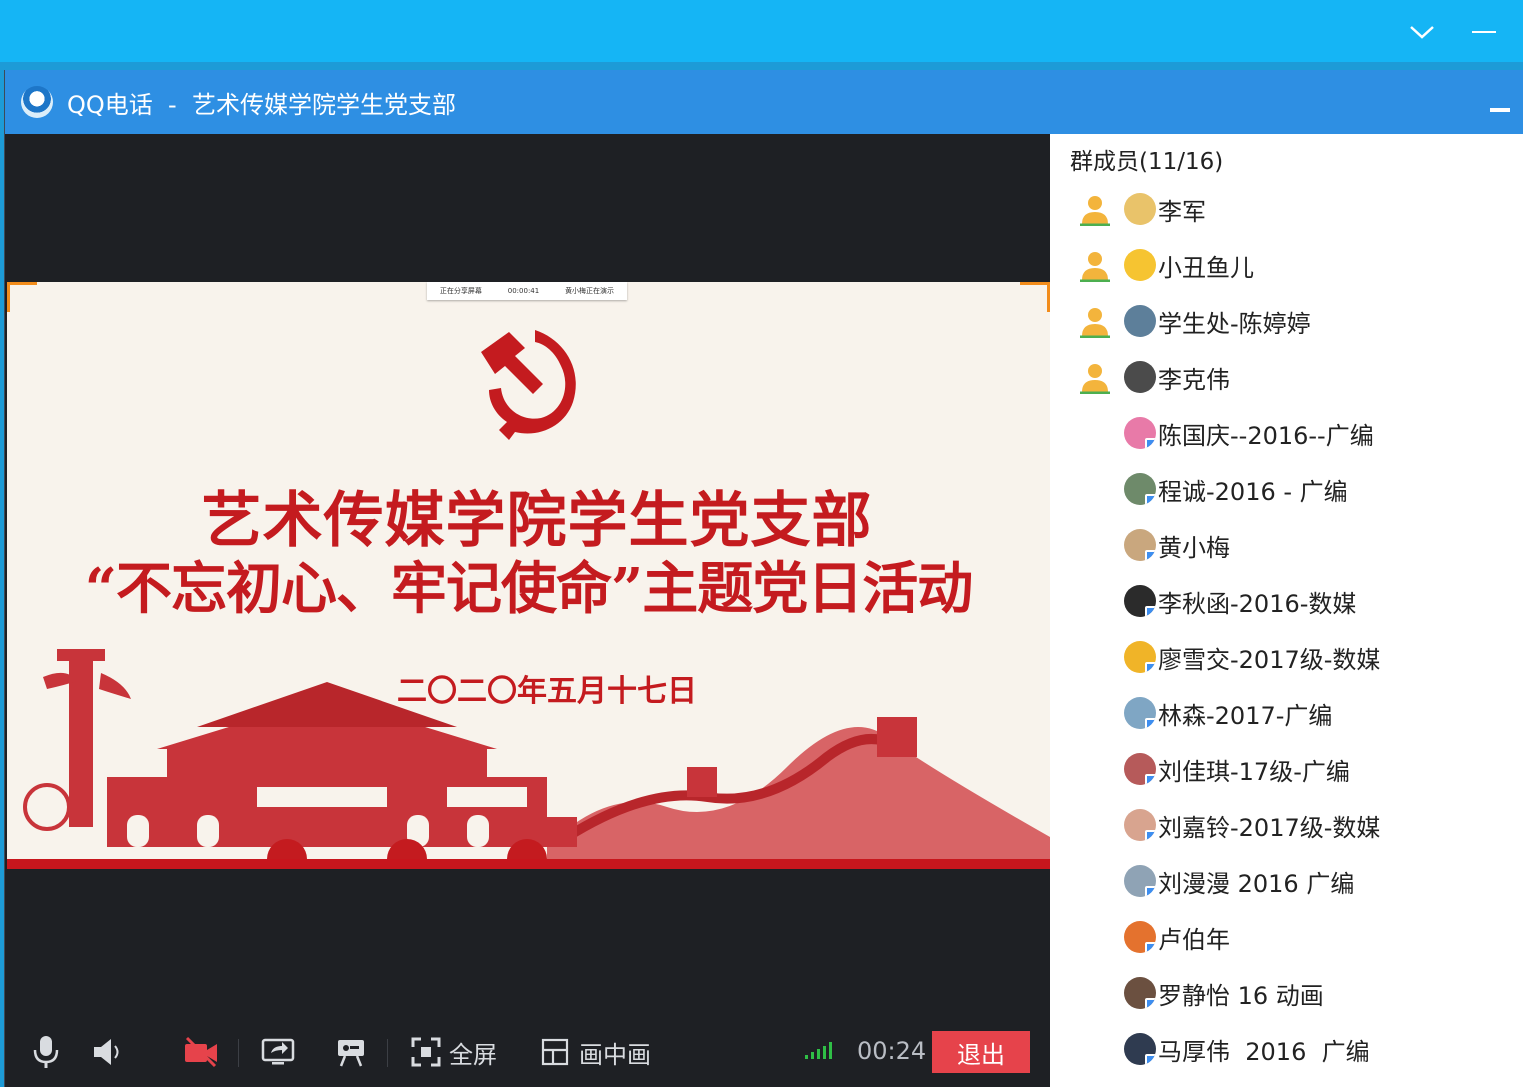 This screenshot has height=1087, width=1523. Describe the element at coordinates (1241, 995) in the screenshot. I see `member-name: 罗静怡 16 动画` at that location.